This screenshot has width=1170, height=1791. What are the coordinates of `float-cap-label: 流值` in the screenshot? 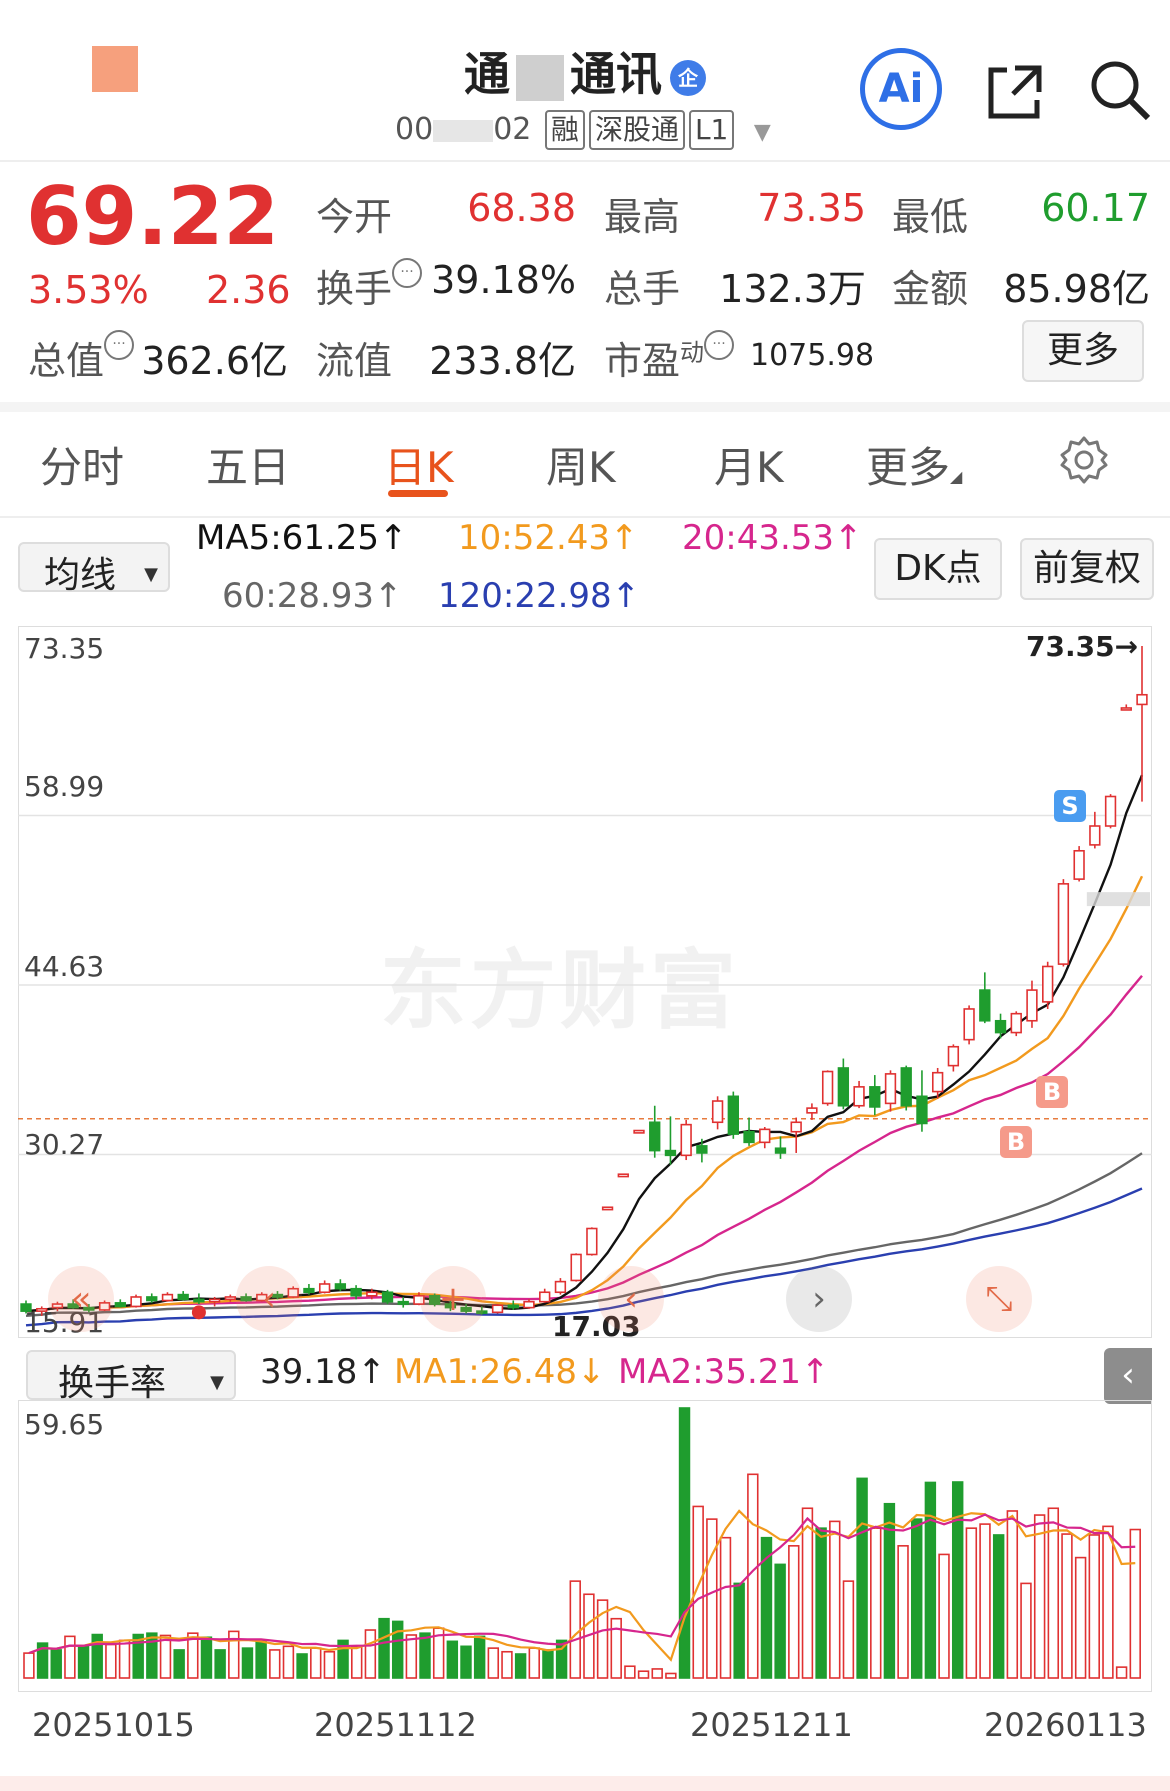 It's located at (354, 361).